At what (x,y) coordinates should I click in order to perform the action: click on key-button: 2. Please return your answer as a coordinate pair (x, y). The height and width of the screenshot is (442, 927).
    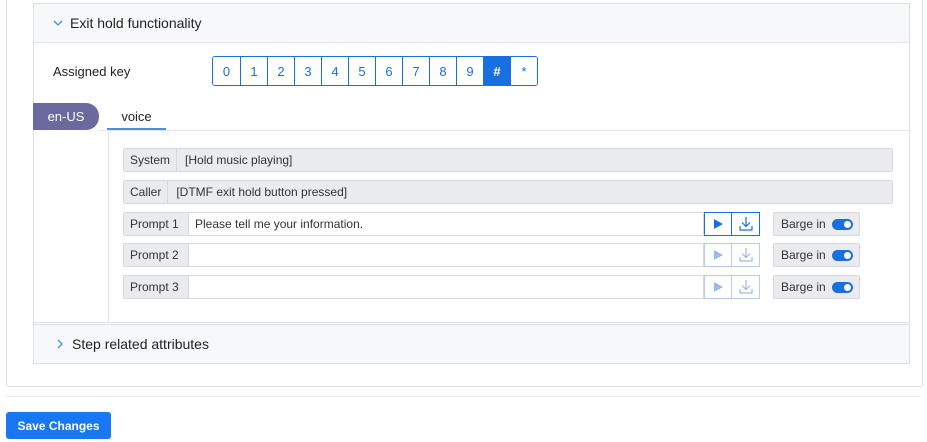
    Looking at the image, I should click on (280, 71).